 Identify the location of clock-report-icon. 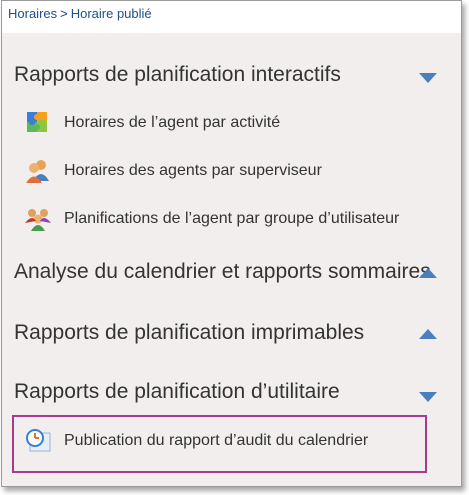
(38, 440).